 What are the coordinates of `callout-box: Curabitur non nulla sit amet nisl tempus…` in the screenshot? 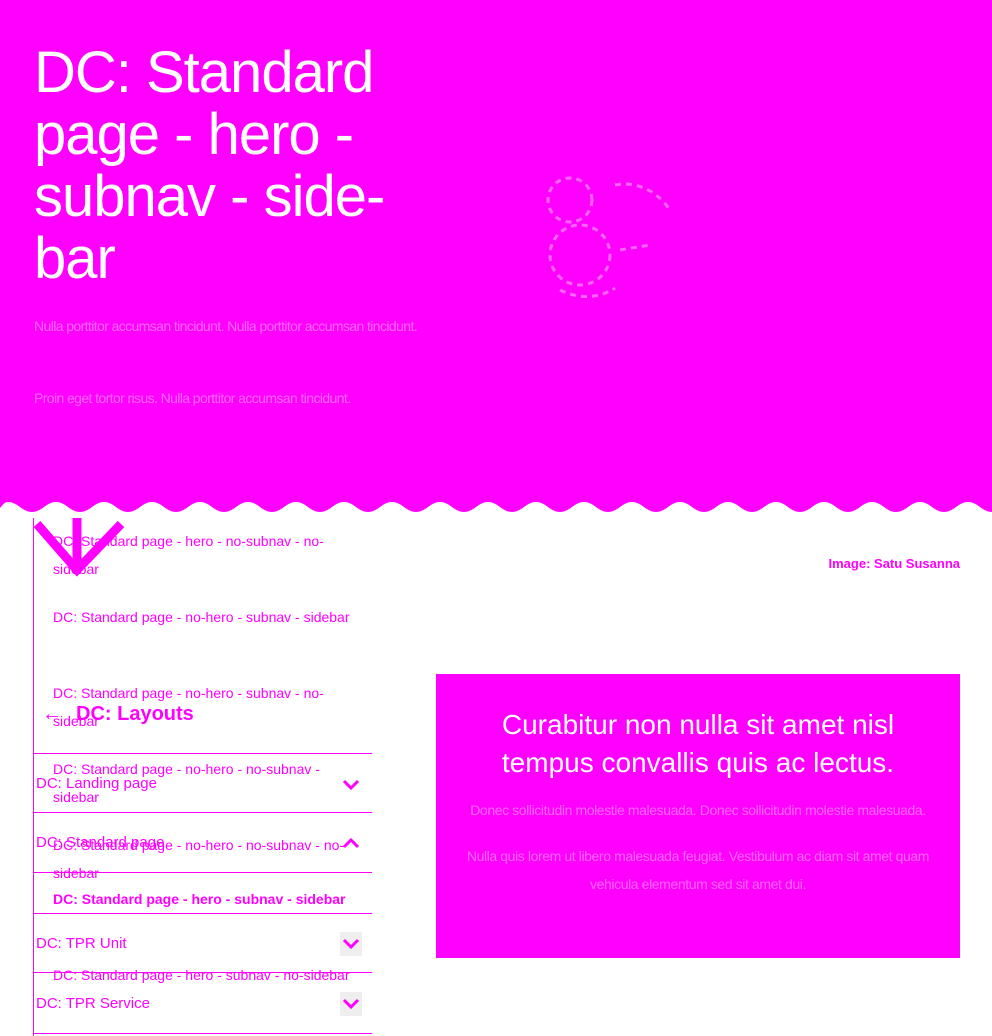 It's located at (698, 816).